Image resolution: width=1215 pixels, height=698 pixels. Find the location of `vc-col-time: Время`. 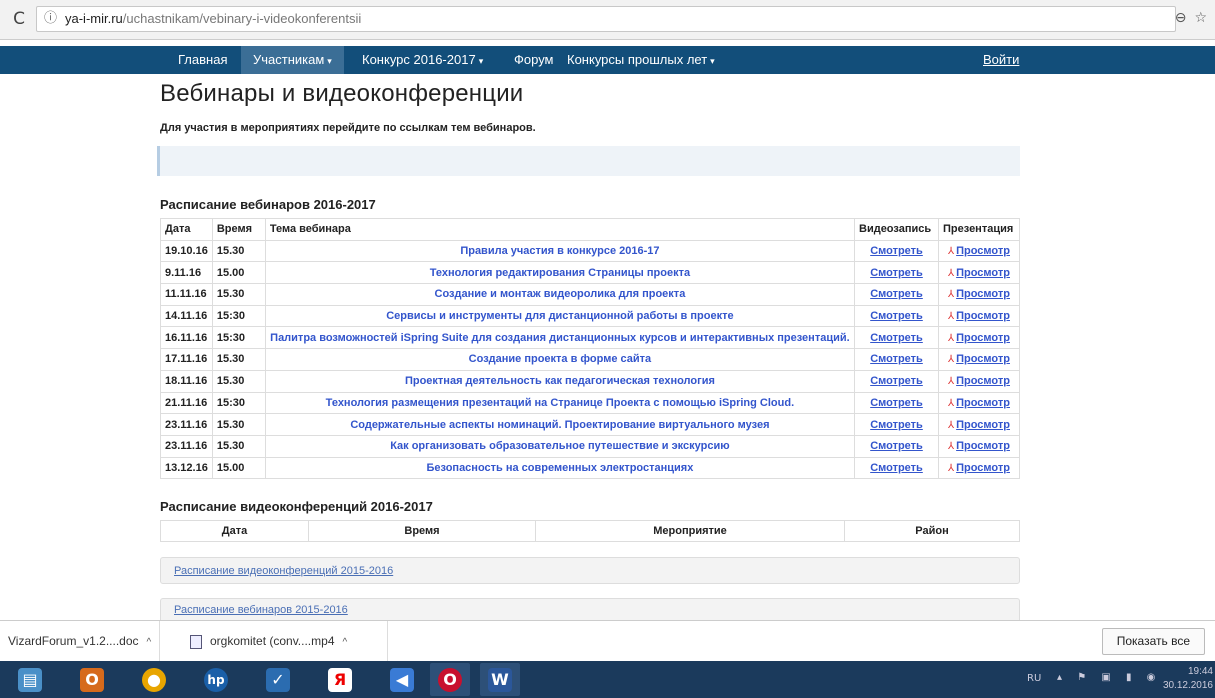

vc-col-time: Время is located at coordinates (422, 531).